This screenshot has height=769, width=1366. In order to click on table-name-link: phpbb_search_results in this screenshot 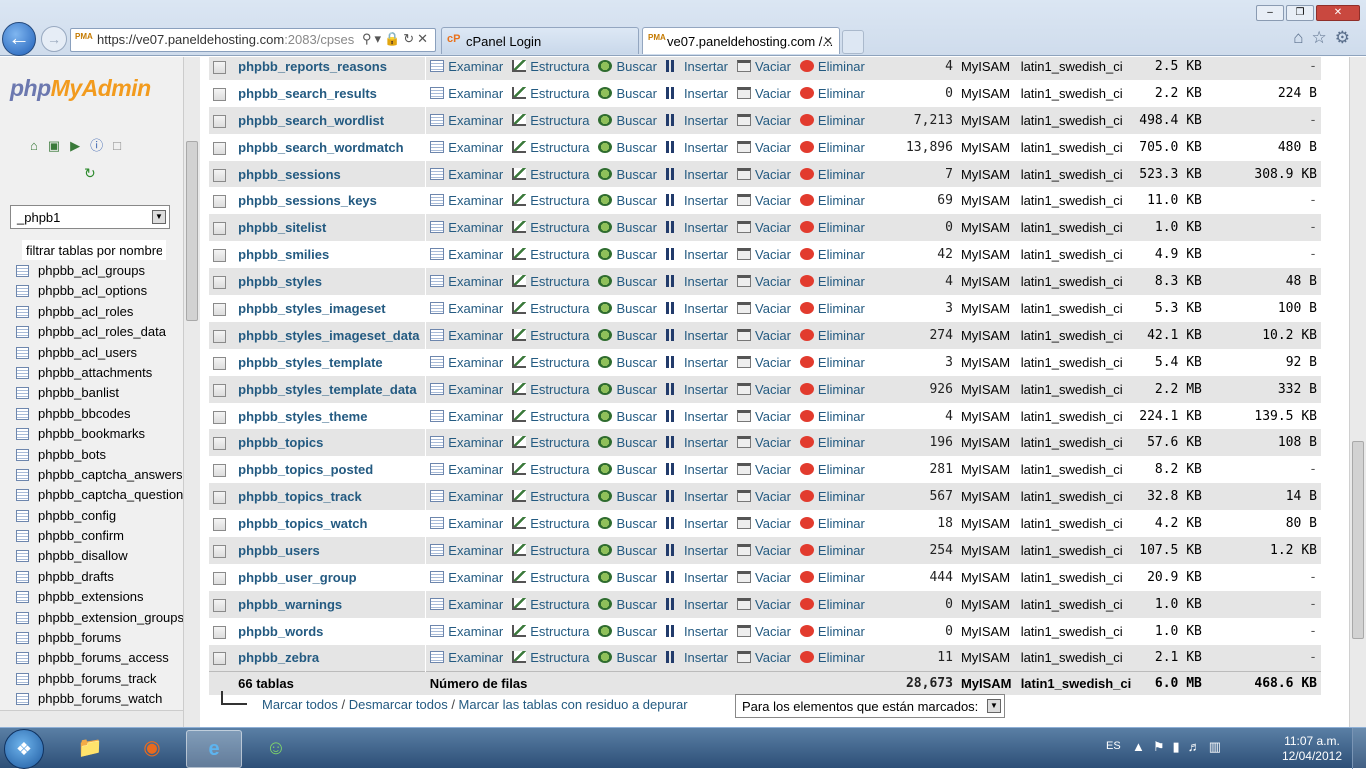, I will do `click(307, 93)`.